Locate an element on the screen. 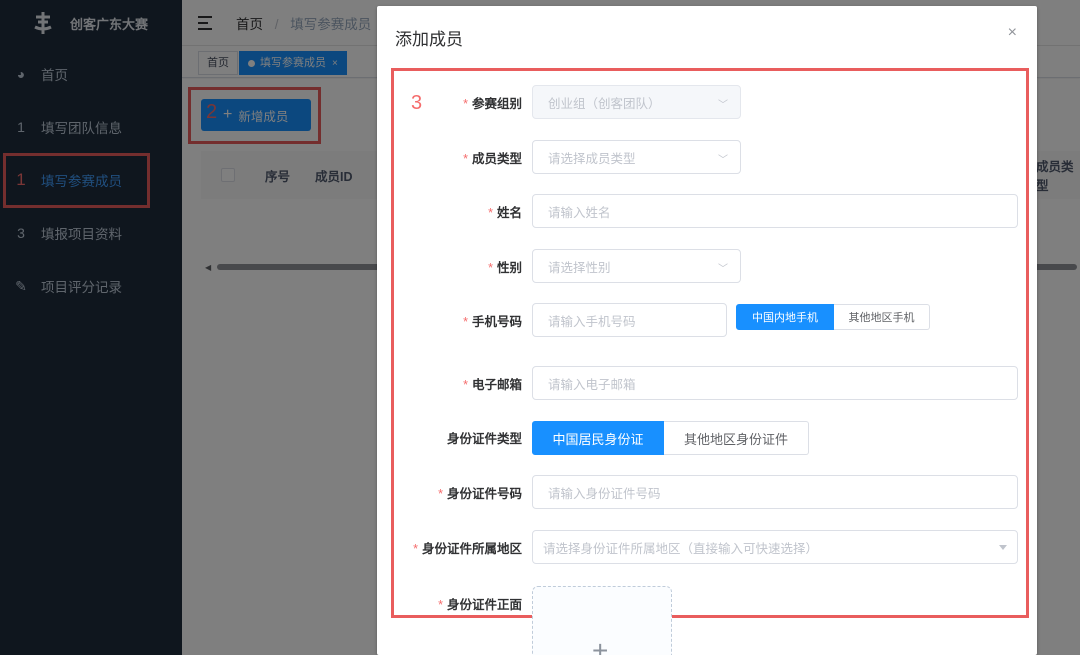  field-label: * 成员类型 is located at coordinates (492, 158).